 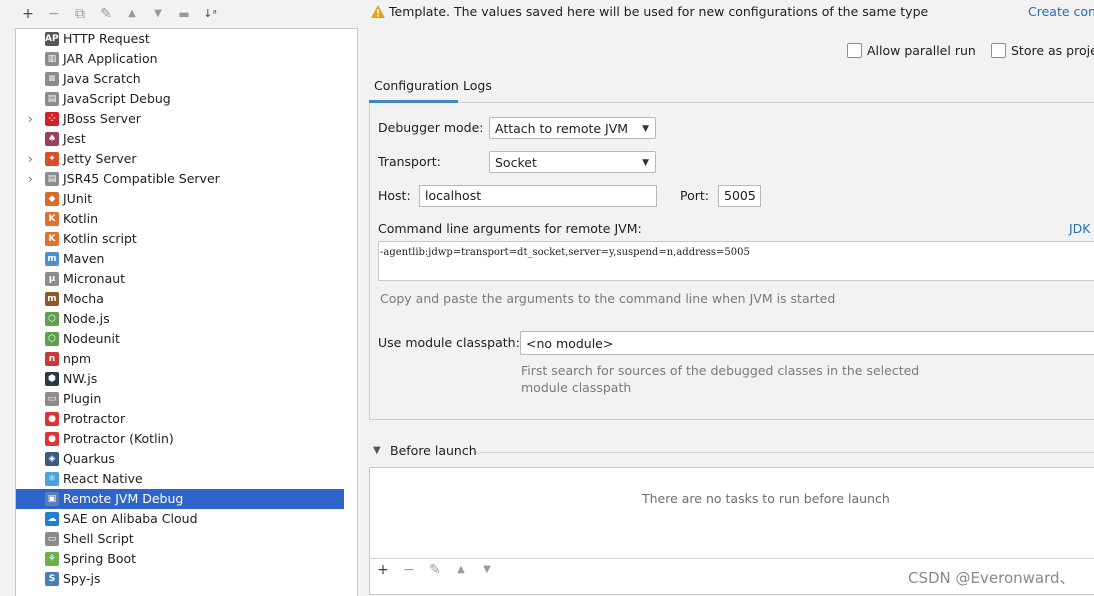 I want to click on tree-item-label: SAE on Alibaba Cloud, so click(x=130, y=518).